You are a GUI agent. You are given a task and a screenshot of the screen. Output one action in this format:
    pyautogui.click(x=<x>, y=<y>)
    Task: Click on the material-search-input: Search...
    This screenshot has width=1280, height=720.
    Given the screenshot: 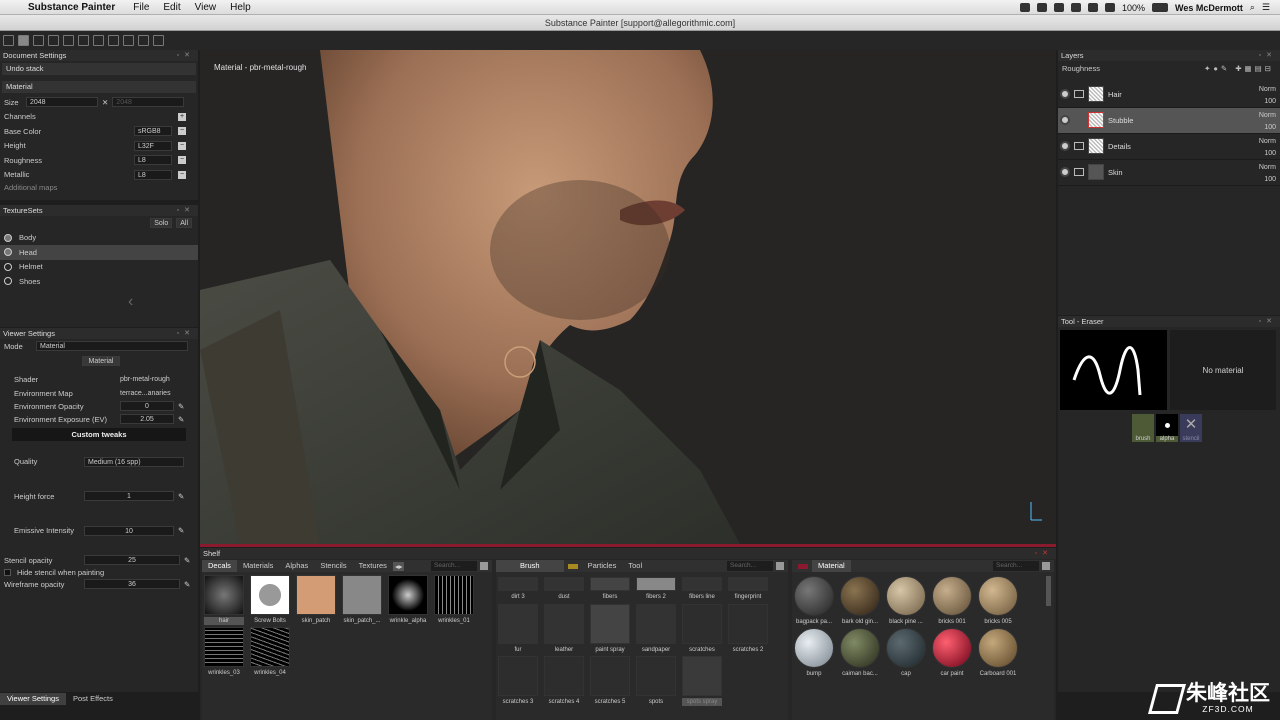 What is the action you would take?
    pyautogui.click(x=1016, y=566)
    